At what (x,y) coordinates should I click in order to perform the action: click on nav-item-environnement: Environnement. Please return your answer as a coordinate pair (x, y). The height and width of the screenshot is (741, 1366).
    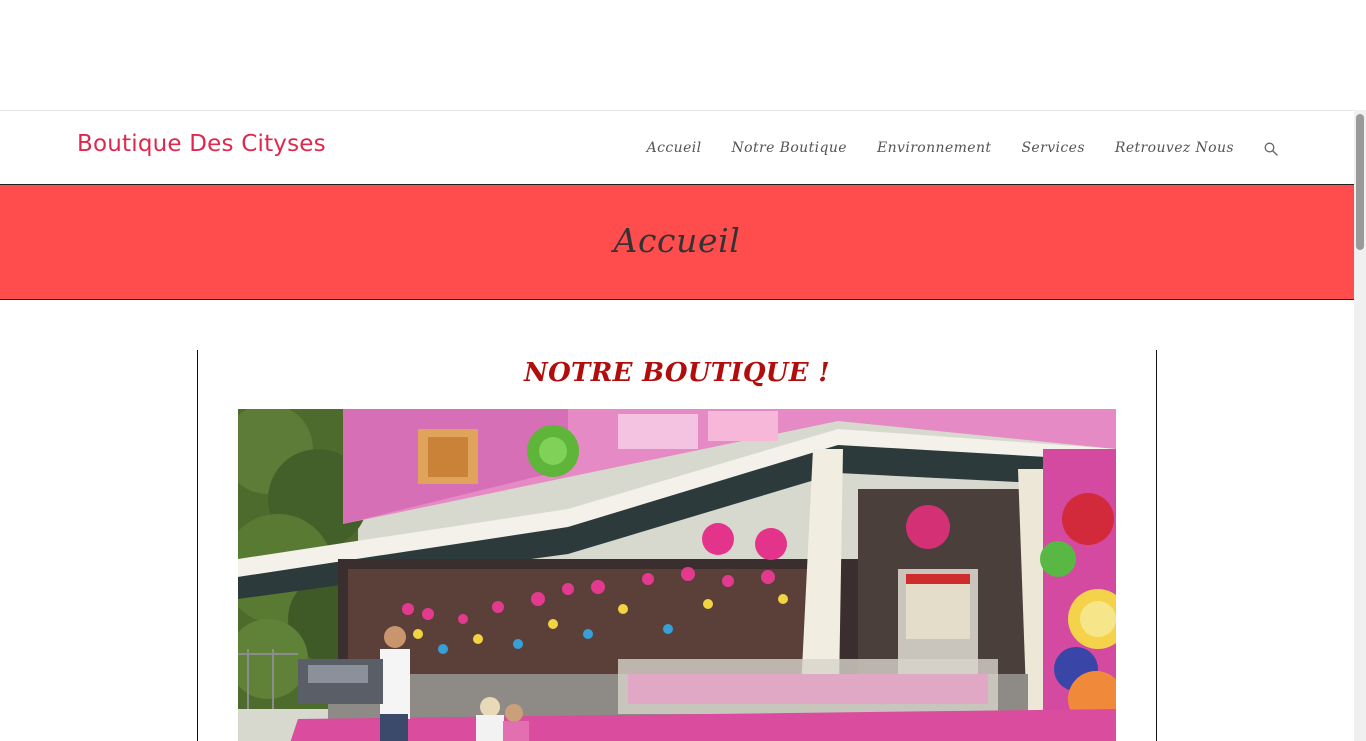
    Looking at the image, I should click on (934, 148).